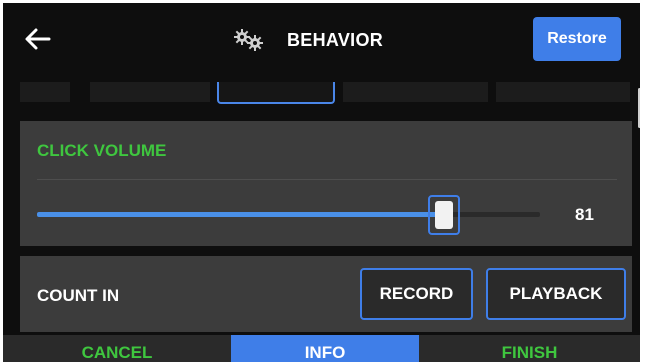  I want to click on tab-strip, so click(325, 94).